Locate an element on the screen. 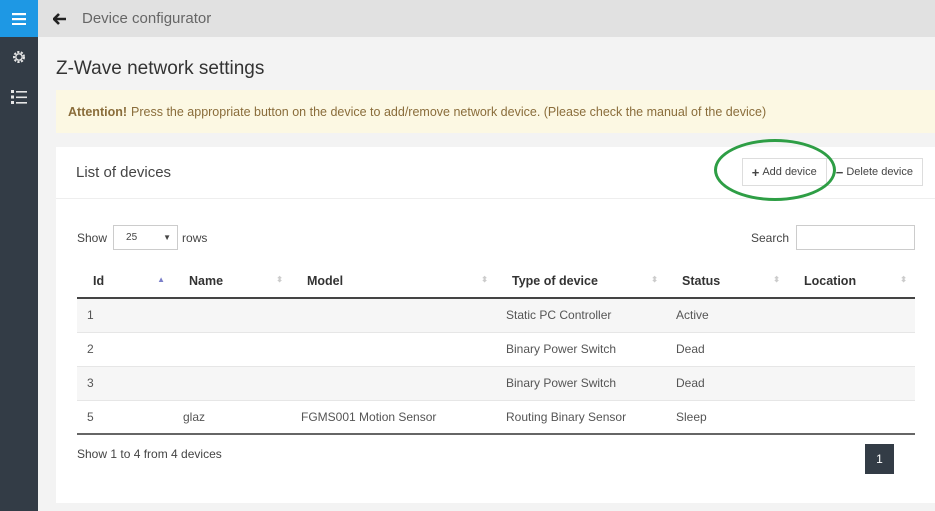  column-header-label: Type of device is located at coordinates (555, 280).